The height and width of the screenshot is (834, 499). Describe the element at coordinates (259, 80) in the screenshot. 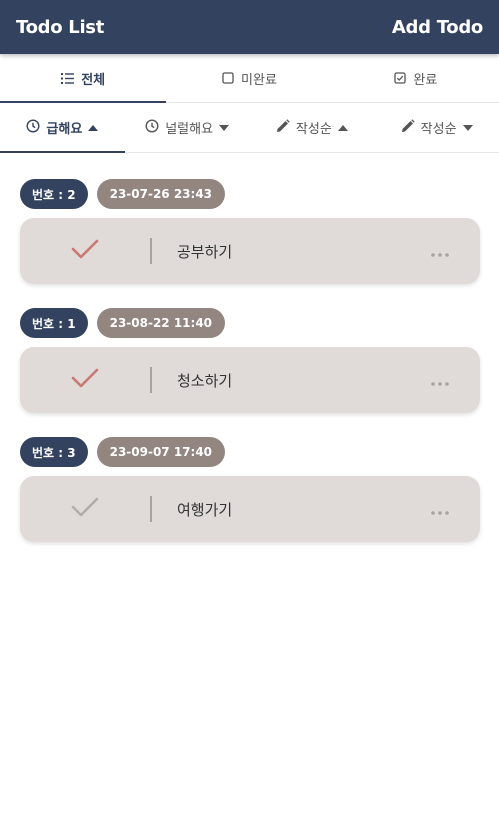

I see `tab-label: 미완료` at that location.